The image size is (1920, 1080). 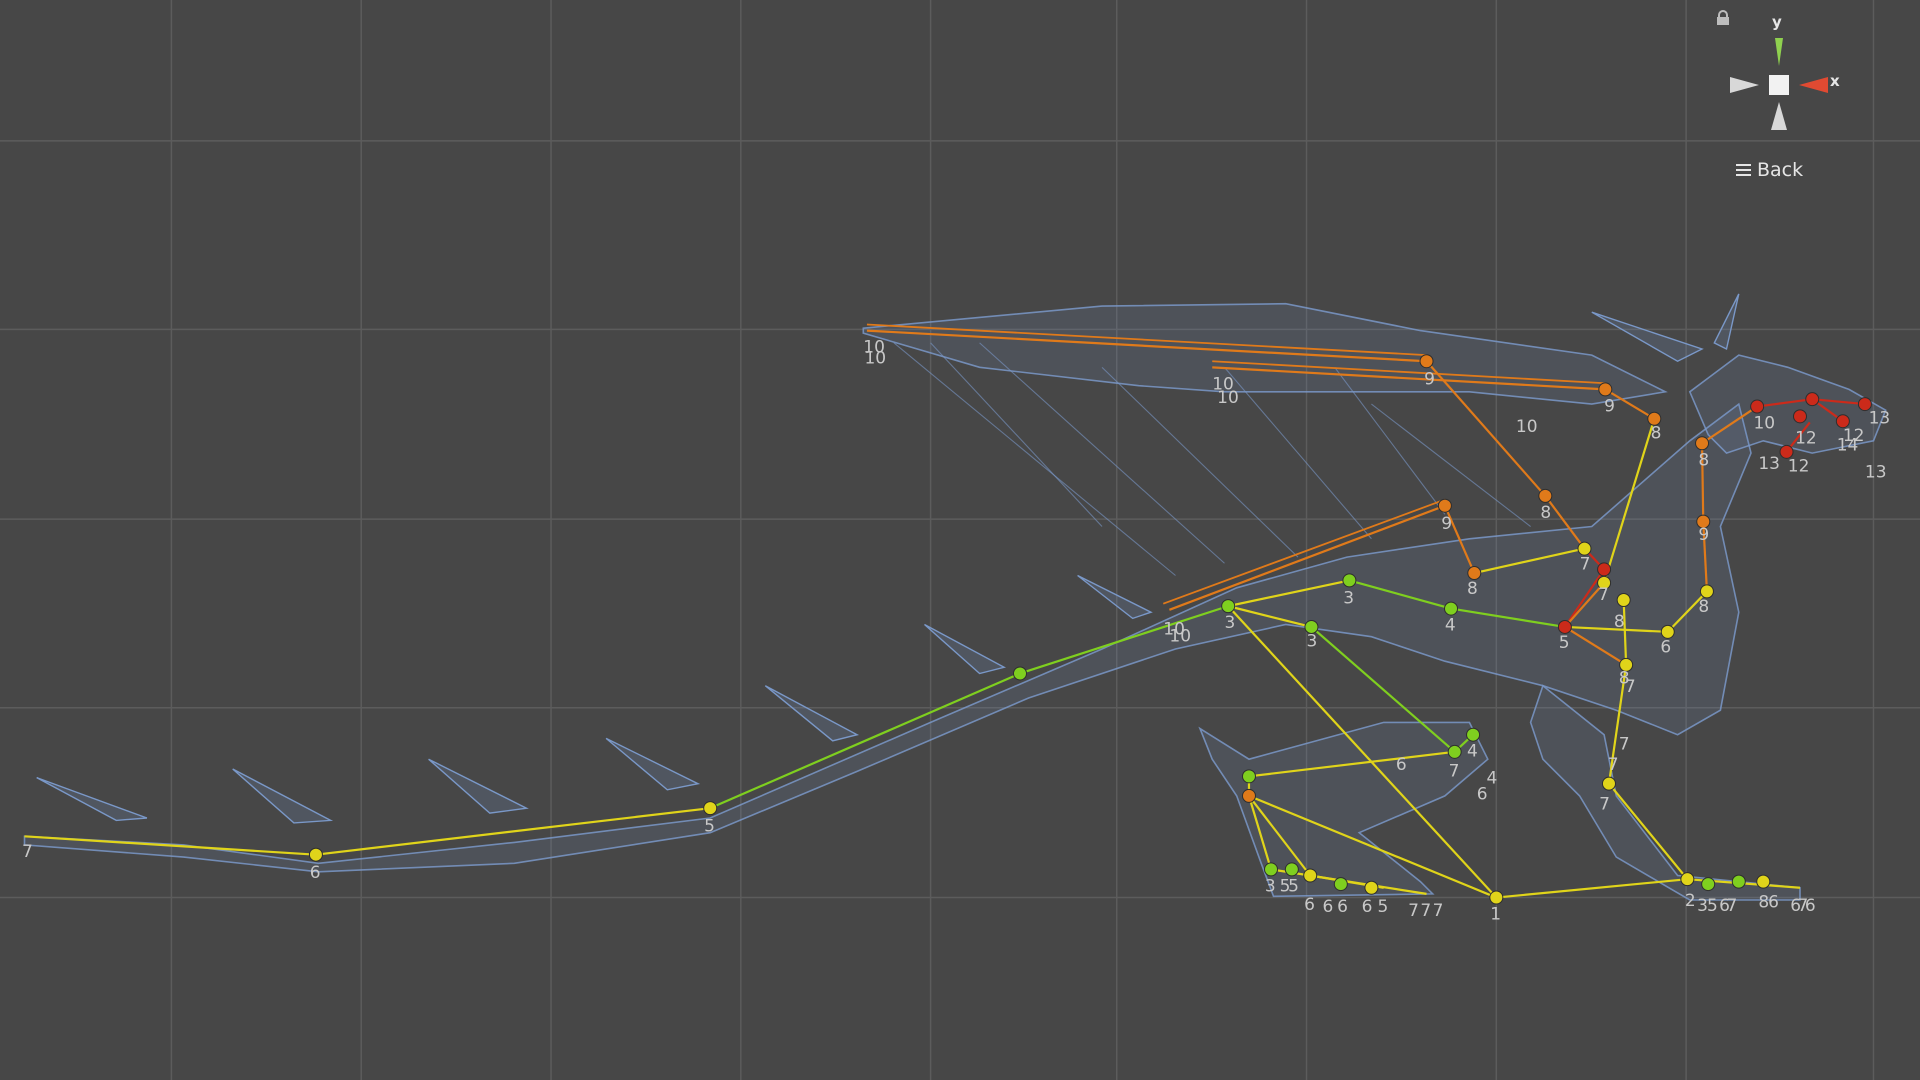 I want to click on back-button-label: Back, so click(x=1780, y=170).